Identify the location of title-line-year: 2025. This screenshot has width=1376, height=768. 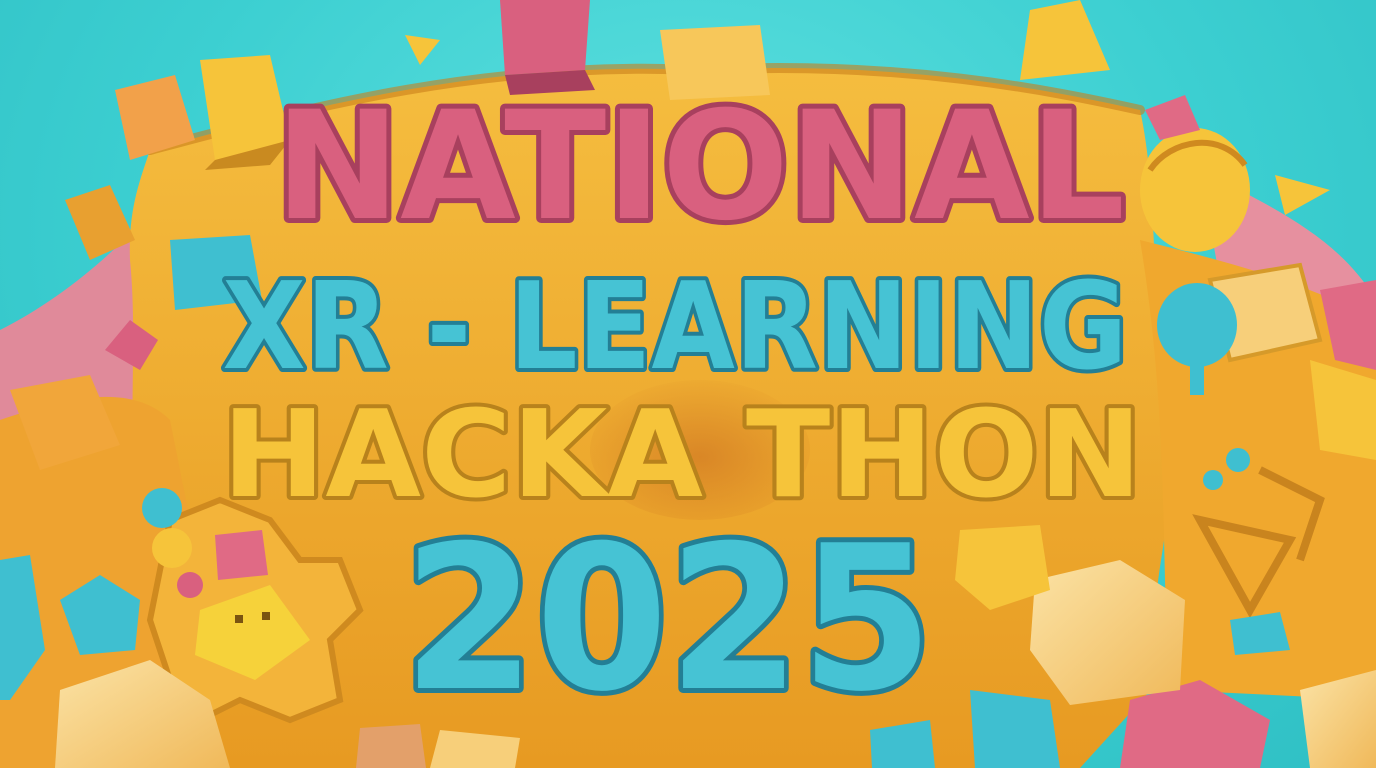
(668, 619).